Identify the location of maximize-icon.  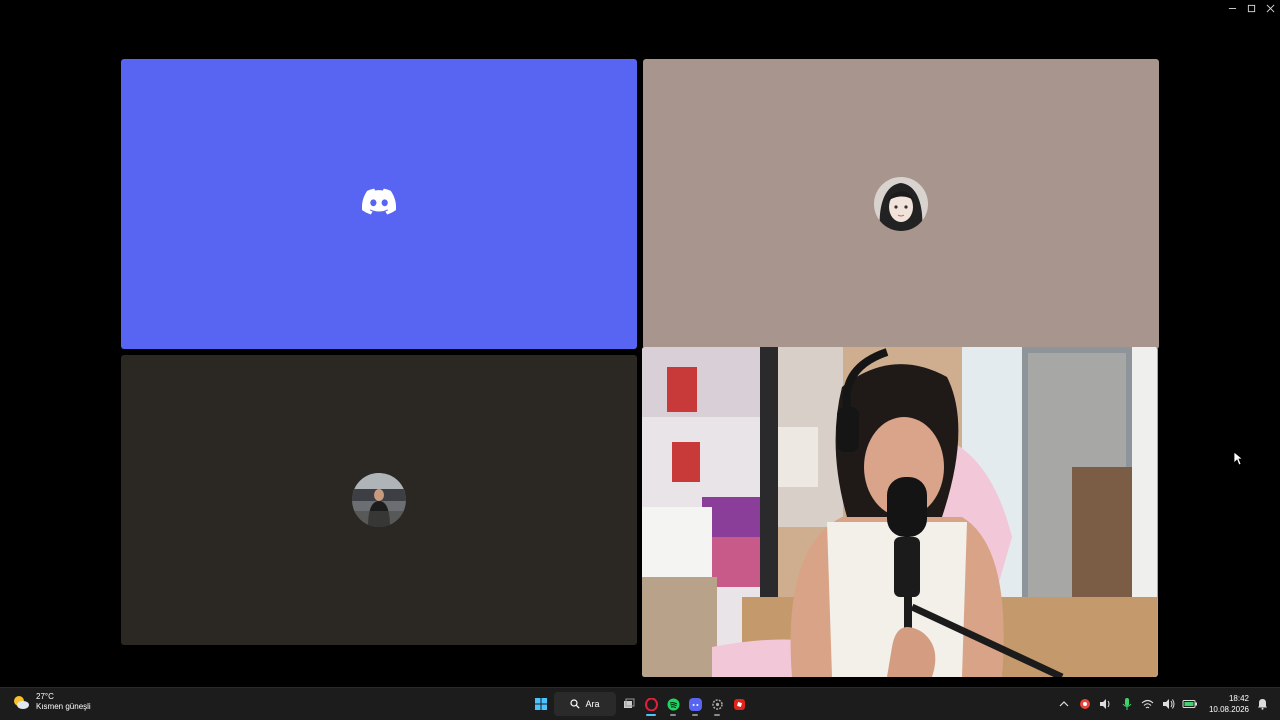
(1251, 8).